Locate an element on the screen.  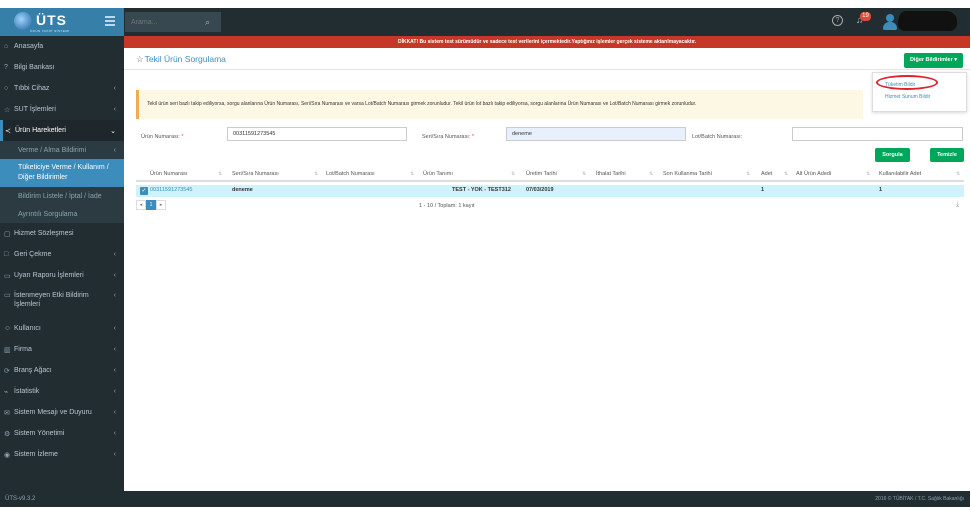
pager-info: 1 - 10 / Toplam: 1 kayıt is located at coordinates (447, 206).